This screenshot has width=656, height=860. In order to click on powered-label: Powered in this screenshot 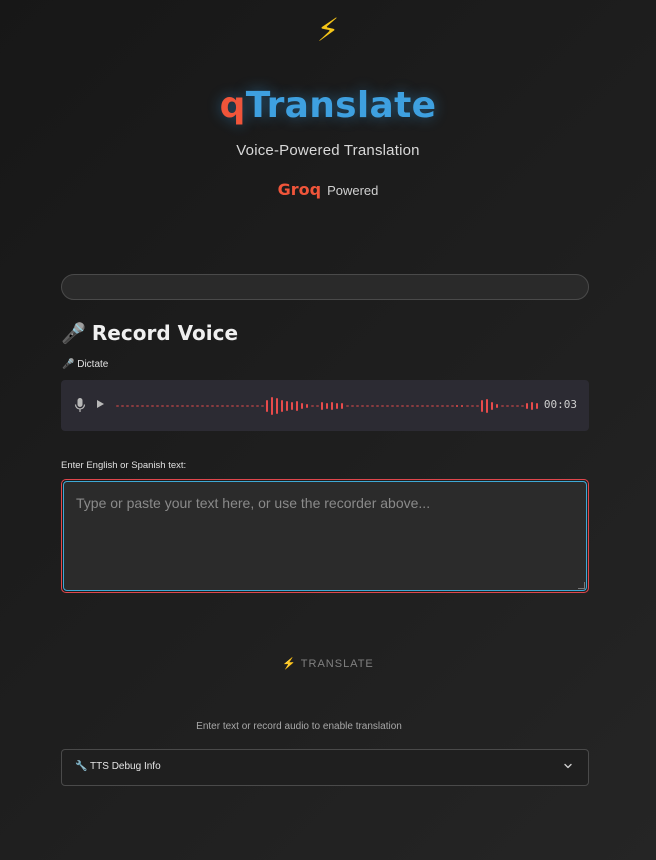, I will do `click(353, 190)`.